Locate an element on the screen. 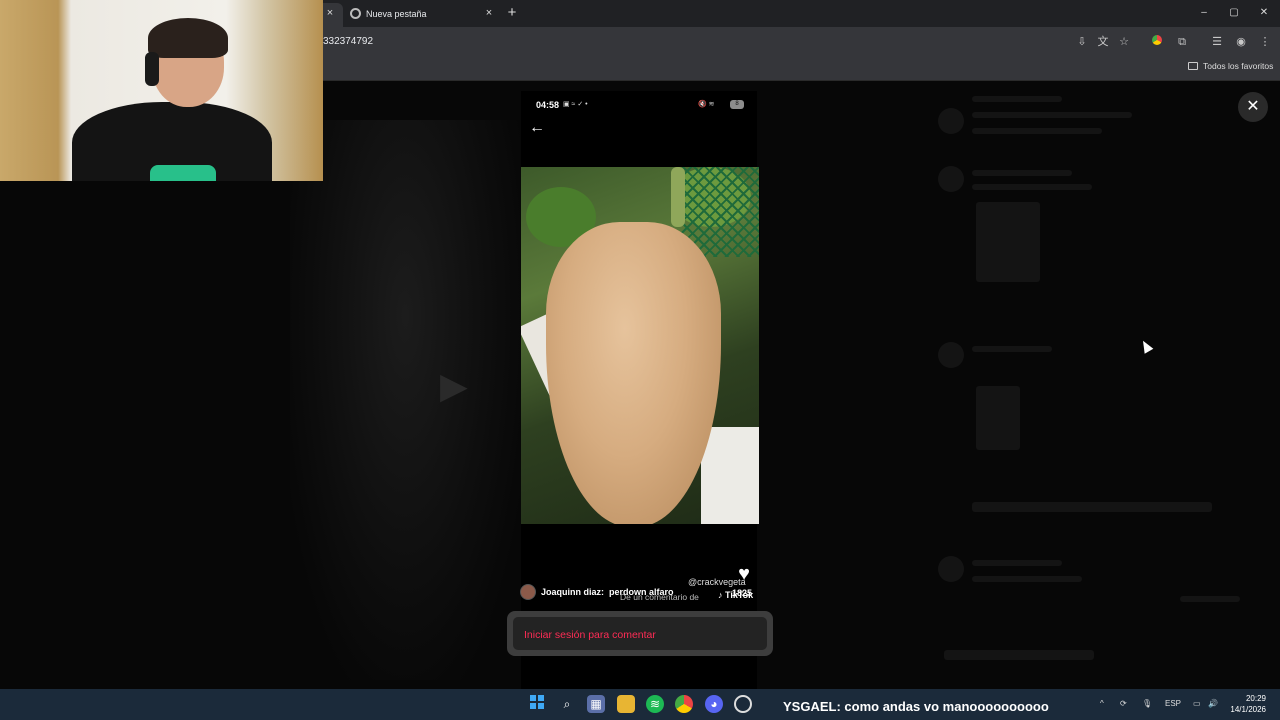 Image resolution: width=1280 pixels, height=720 pixels. file-explorer-icon is located at coordinates (626, 704).